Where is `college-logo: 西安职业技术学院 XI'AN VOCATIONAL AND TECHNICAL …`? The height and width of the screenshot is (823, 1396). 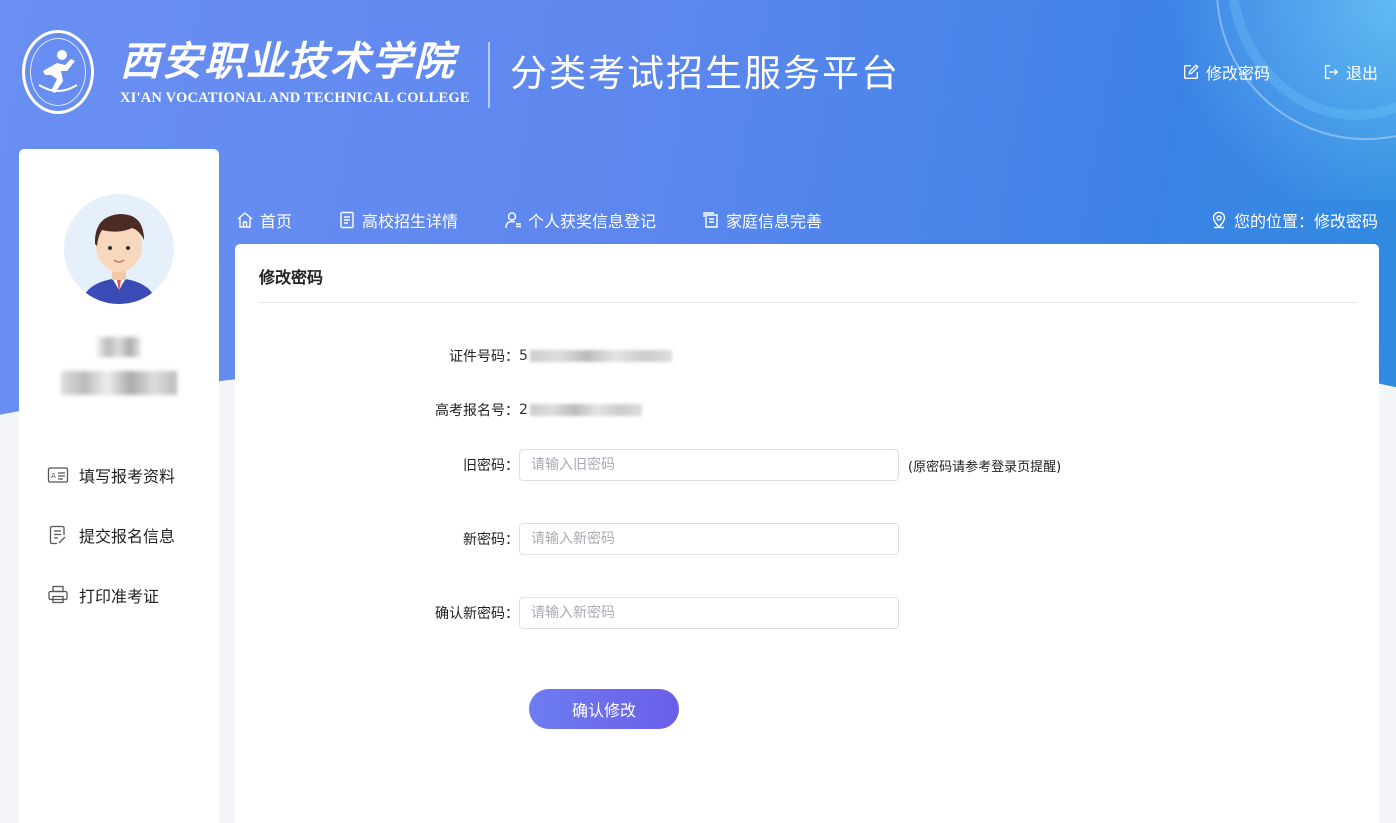
college-logo: 西安职业技术学院 XI'AN VOCATIONAL AND TECHNICAL … is located at coordinates (246, 72).